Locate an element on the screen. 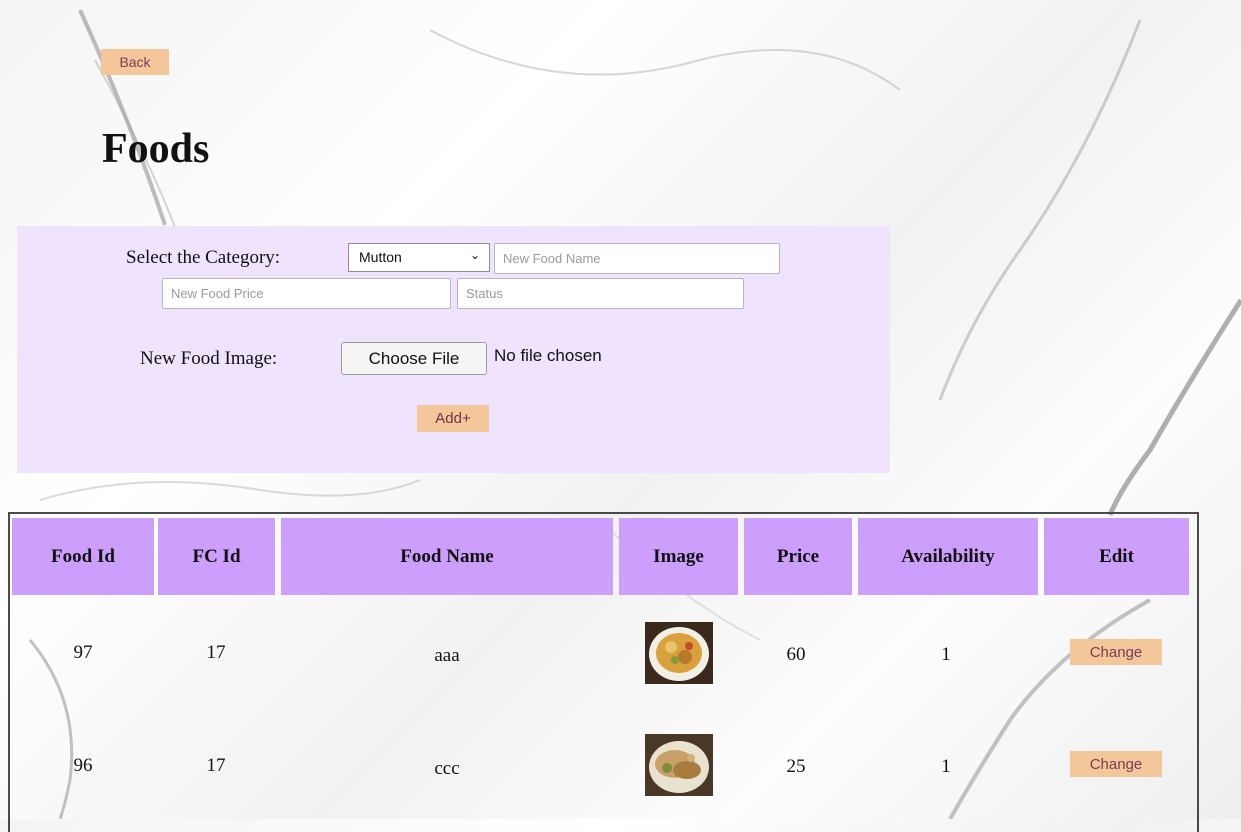  header-food-id: Food Id is located at coordinates (83, 556).